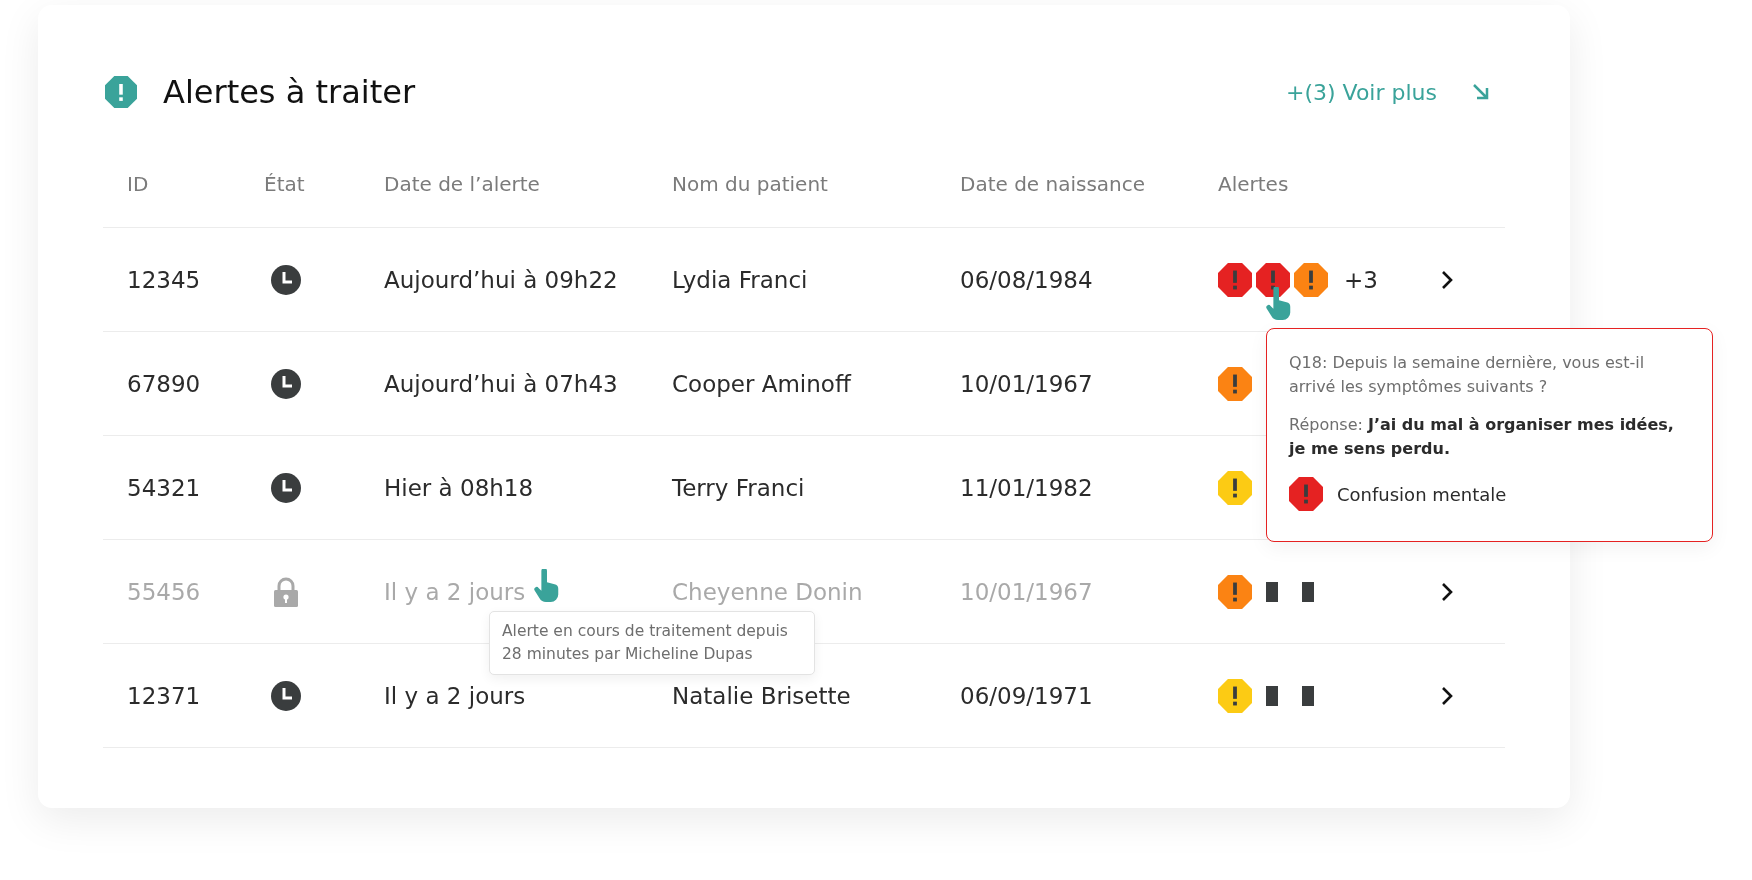  I want to click on table-cell: Aujourd’hui à 07h43, so click(501, 383).